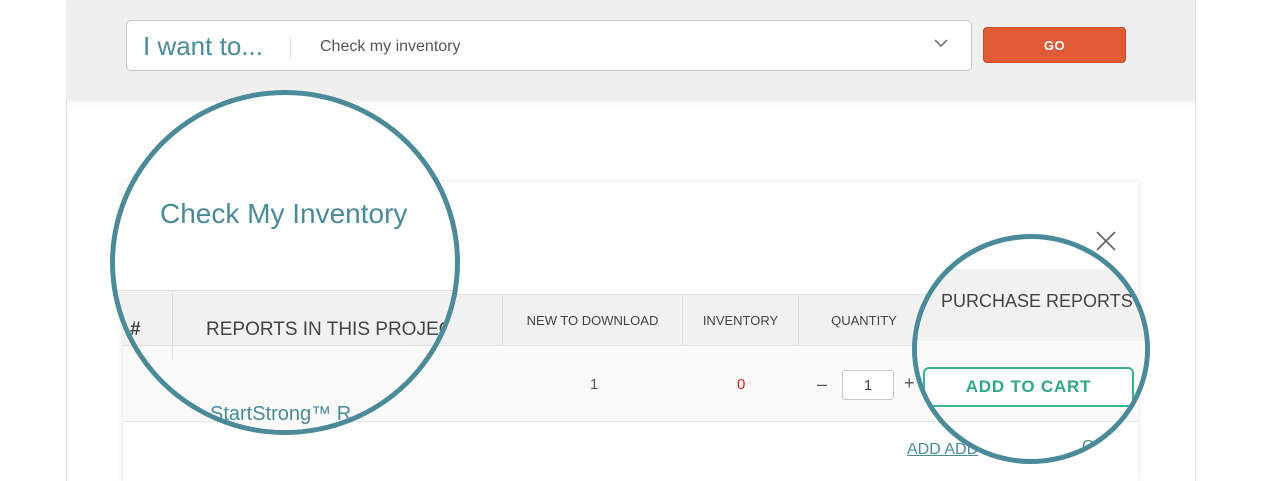 This screenshot has height=481, width=1280. Describe the element at coordinates (135, 329) in the screenshot. I see `col-number-label: #` at that location.